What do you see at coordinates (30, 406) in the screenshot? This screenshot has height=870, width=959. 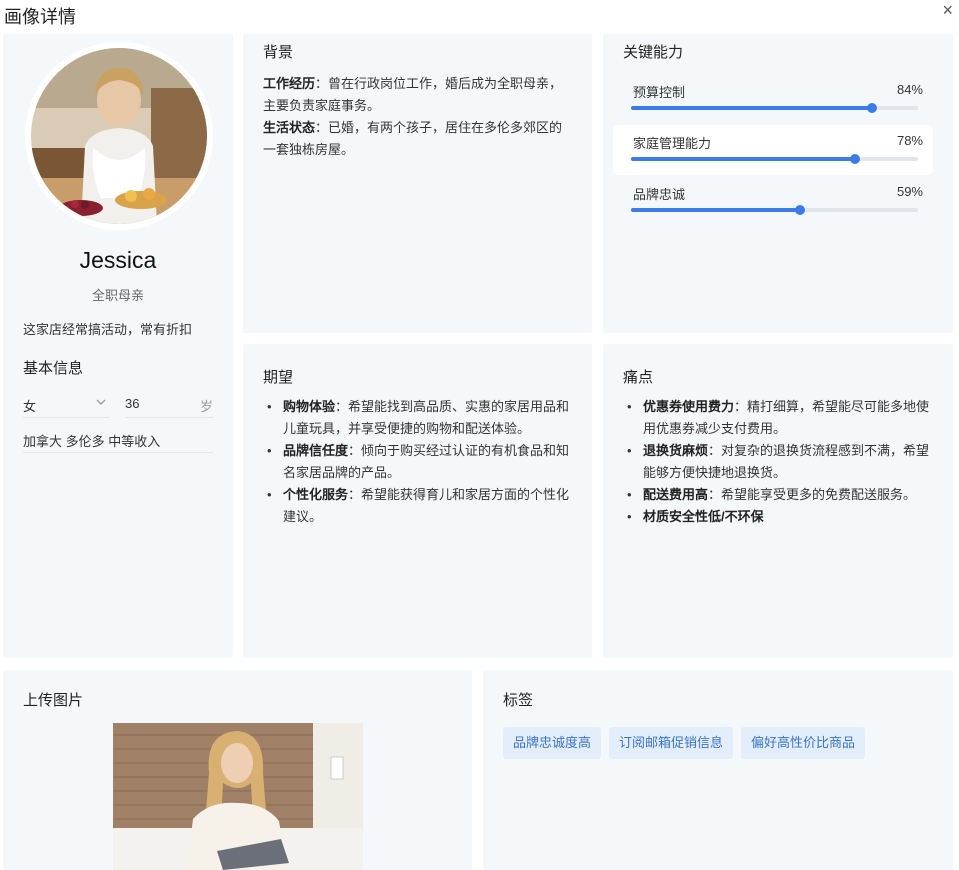 I see `gender-value: 女` at bounding box center [30, 406].